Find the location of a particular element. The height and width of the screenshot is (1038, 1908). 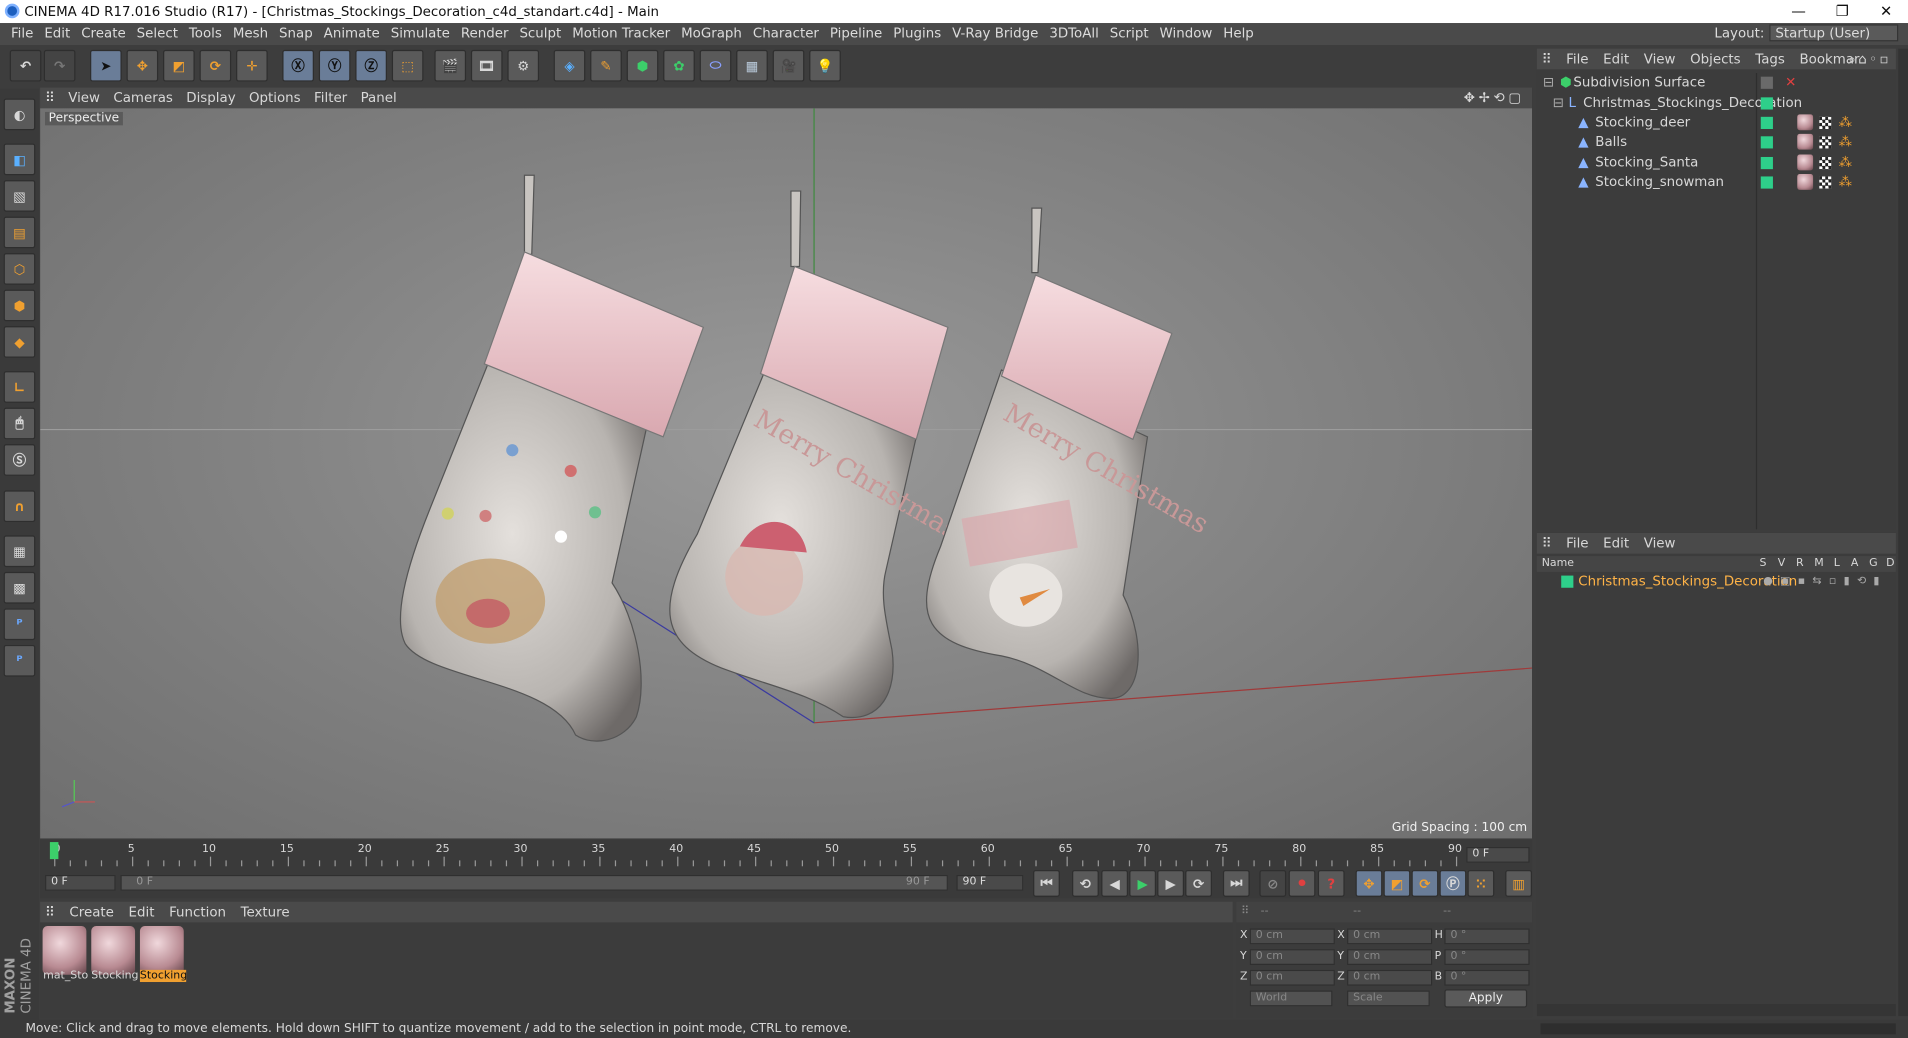

subdivision-generator-icon: ⬢ is located at coordinates (642, 65).